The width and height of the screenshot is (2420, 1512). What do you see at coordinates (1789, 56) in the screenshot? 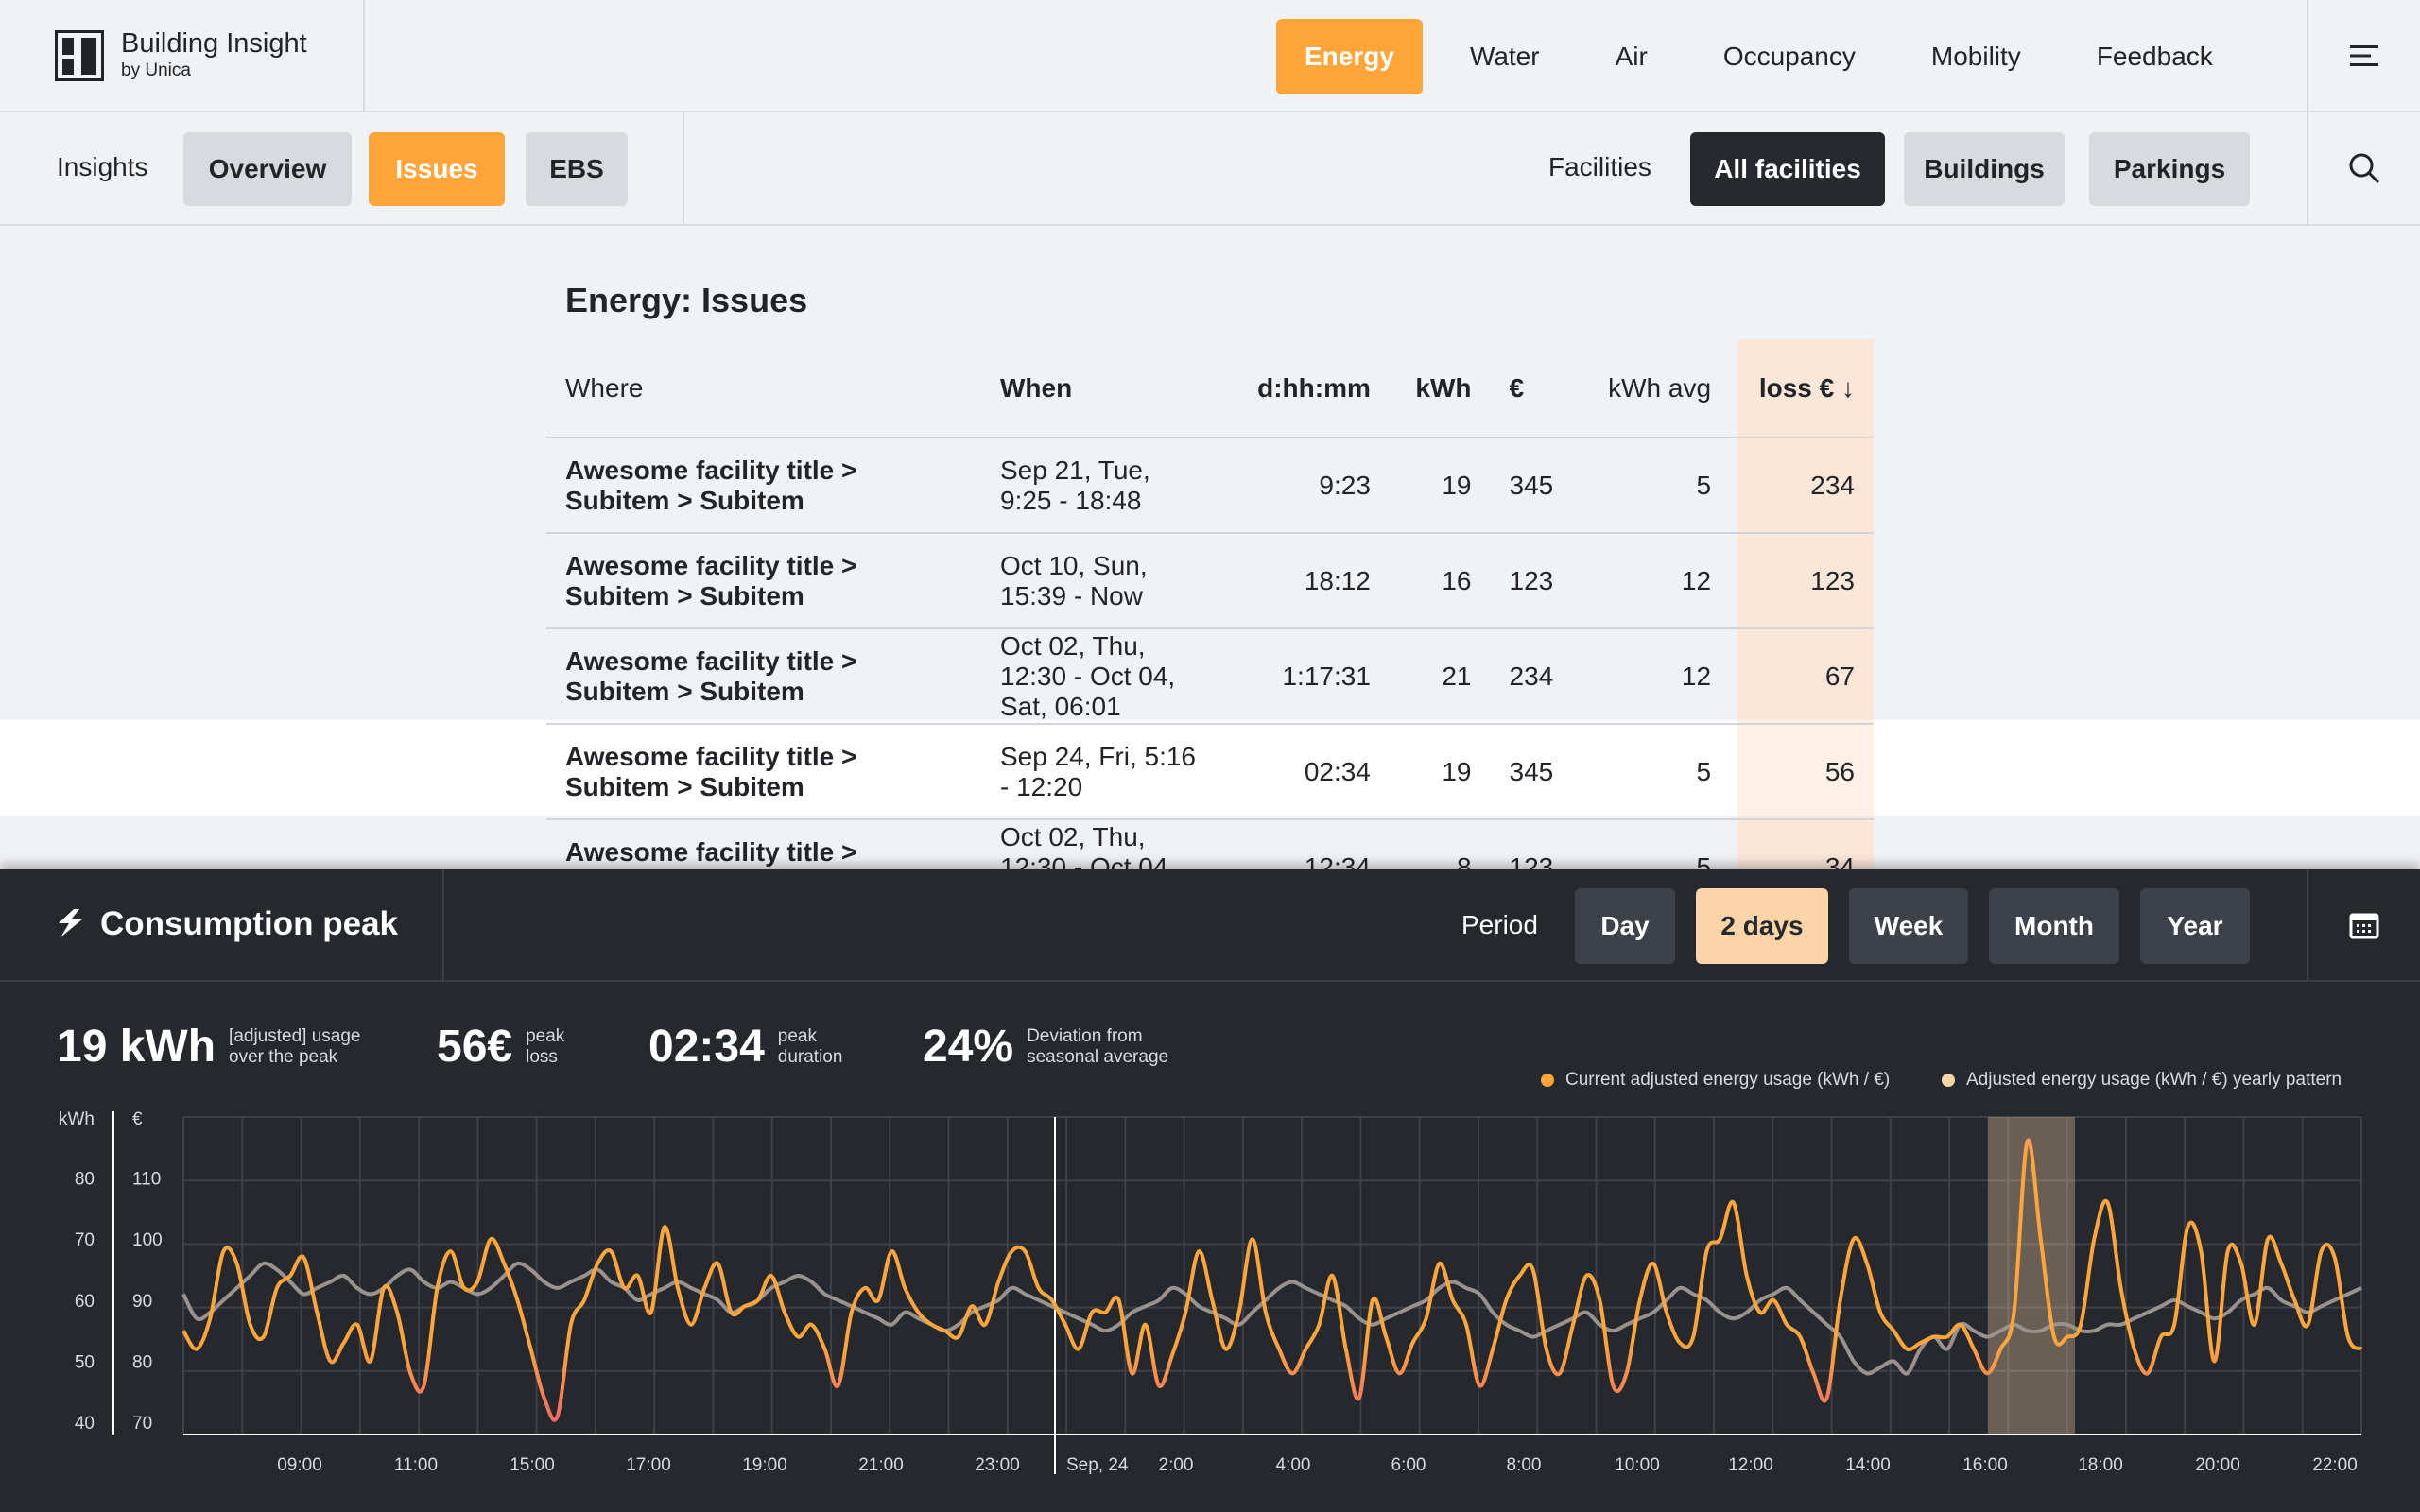
I see `nav-occupancy: Occupancy` at bounding box center [1789, 56].